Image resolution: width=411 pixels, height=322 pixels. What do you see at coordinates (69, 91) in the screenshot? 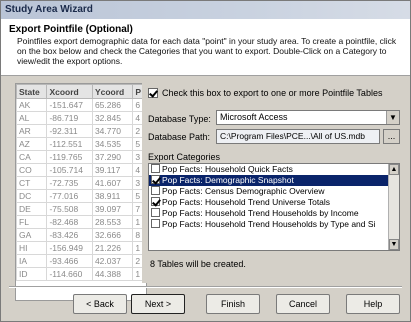
I see `column-header: Xcoord` at bounding box center [69, 91].